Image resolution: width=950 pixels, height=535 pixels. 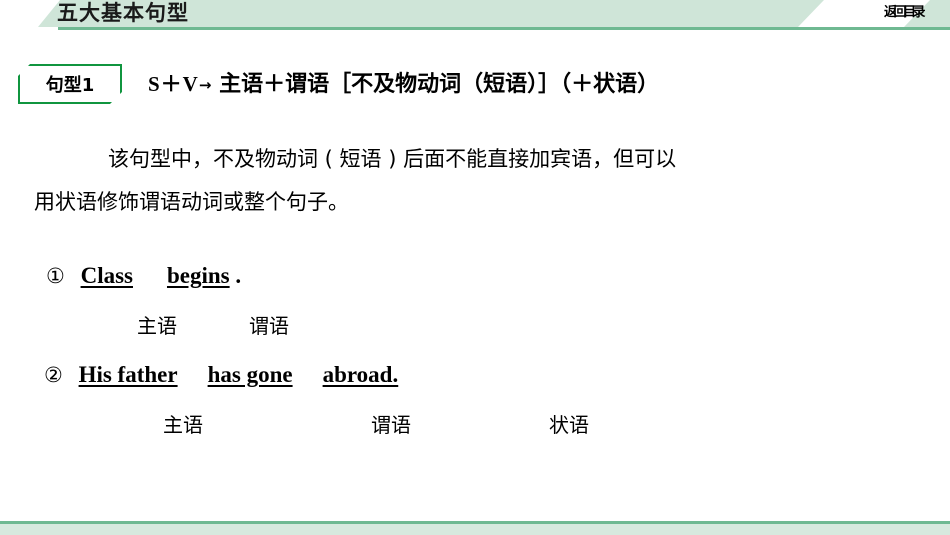 I want to click on page-header: 五大基本句型 返回目录, so click(x=475, y=16).